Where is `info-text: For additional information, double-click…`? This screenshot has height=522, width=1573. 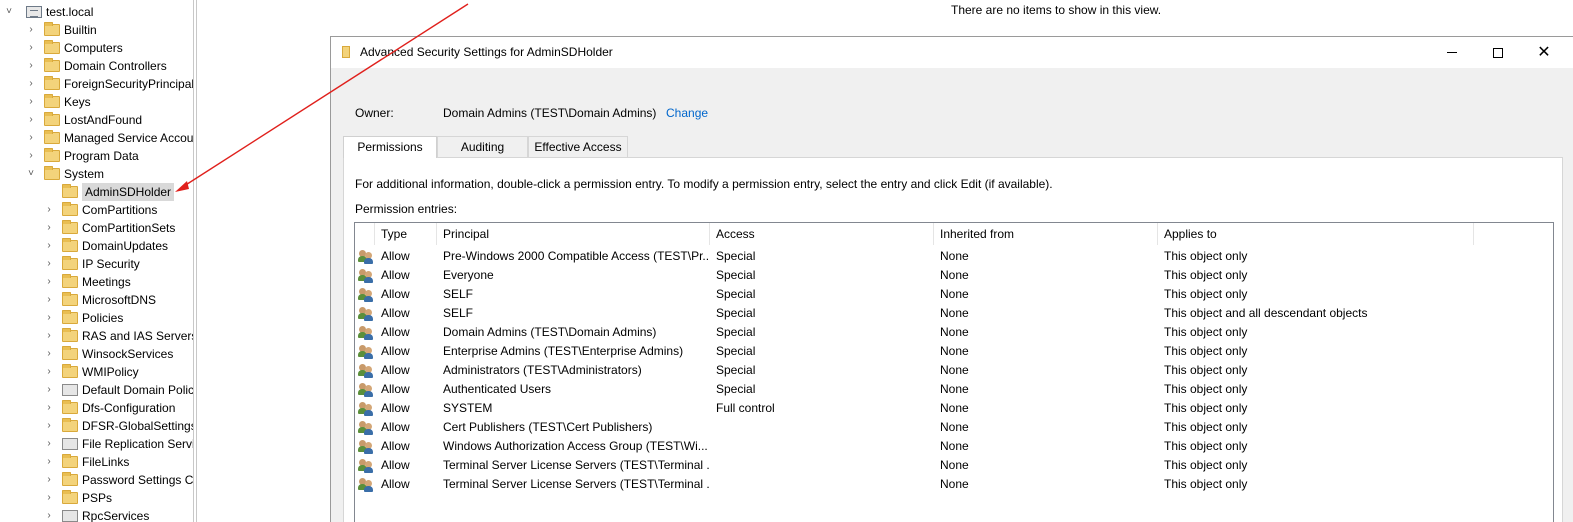 info-text: For additional information, double-click… is located at coordinates (704, 184).